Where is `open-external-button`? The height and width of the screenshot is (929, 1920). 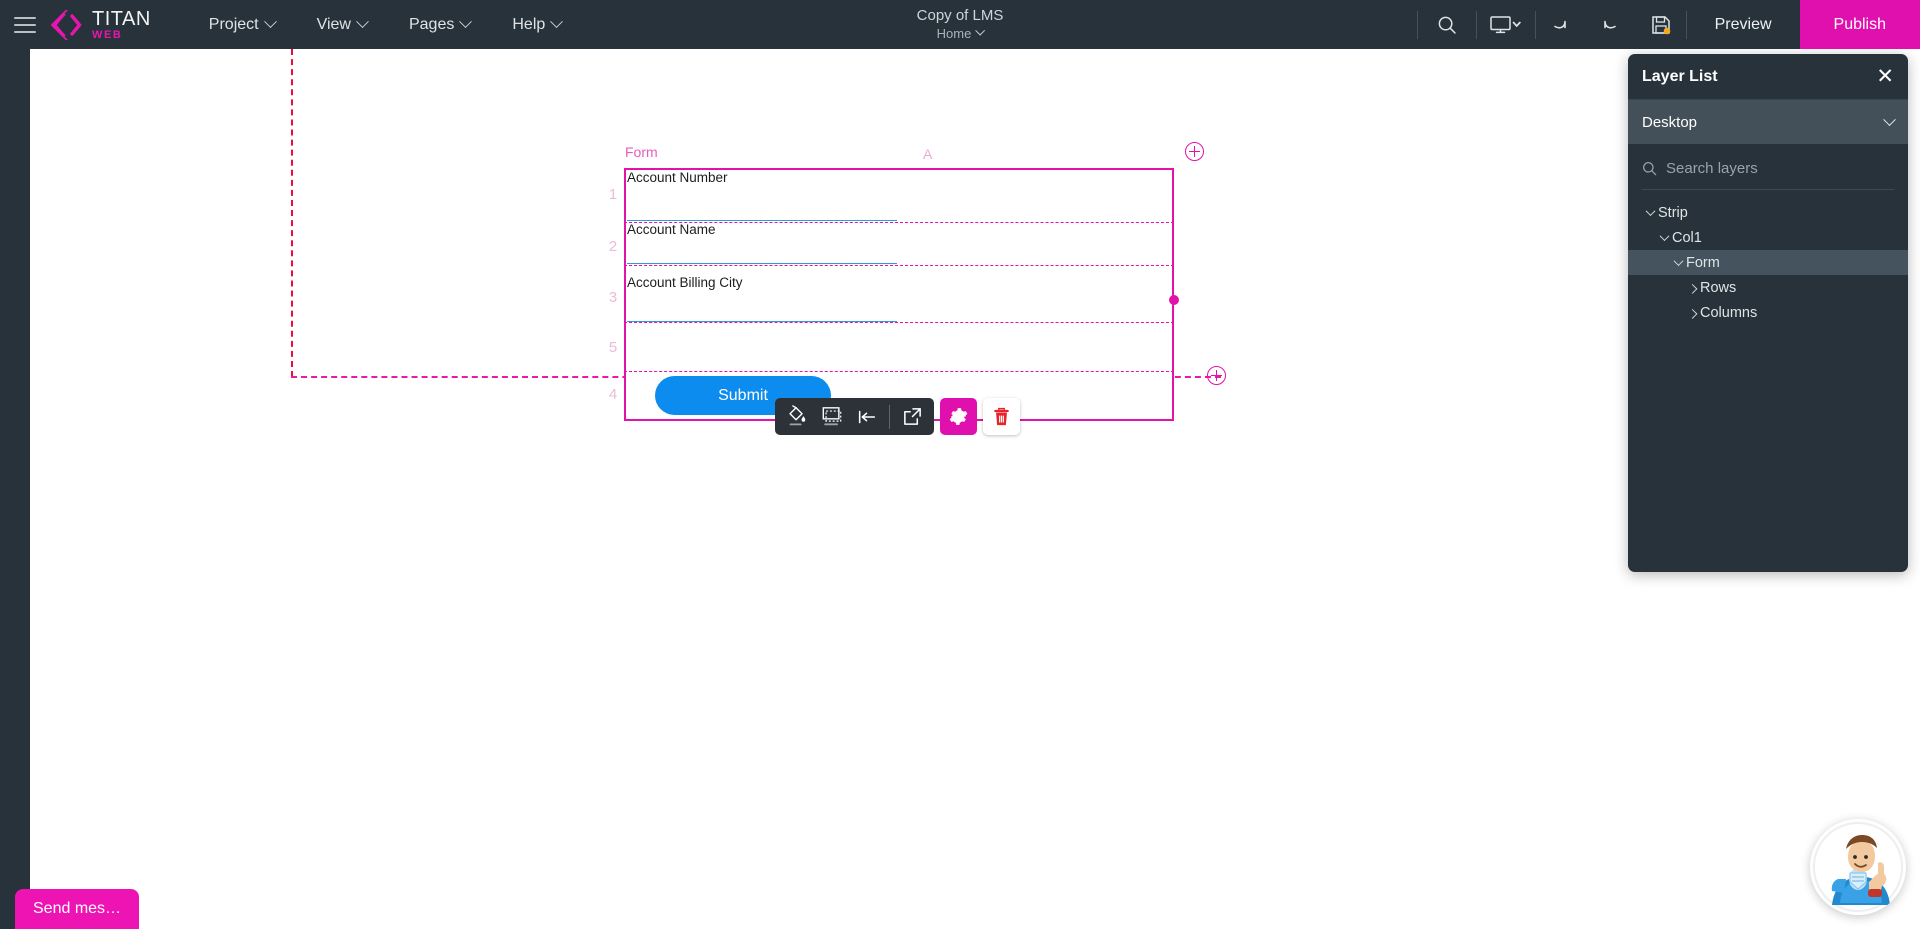 open-external-button is located at coordinates (912, 416).